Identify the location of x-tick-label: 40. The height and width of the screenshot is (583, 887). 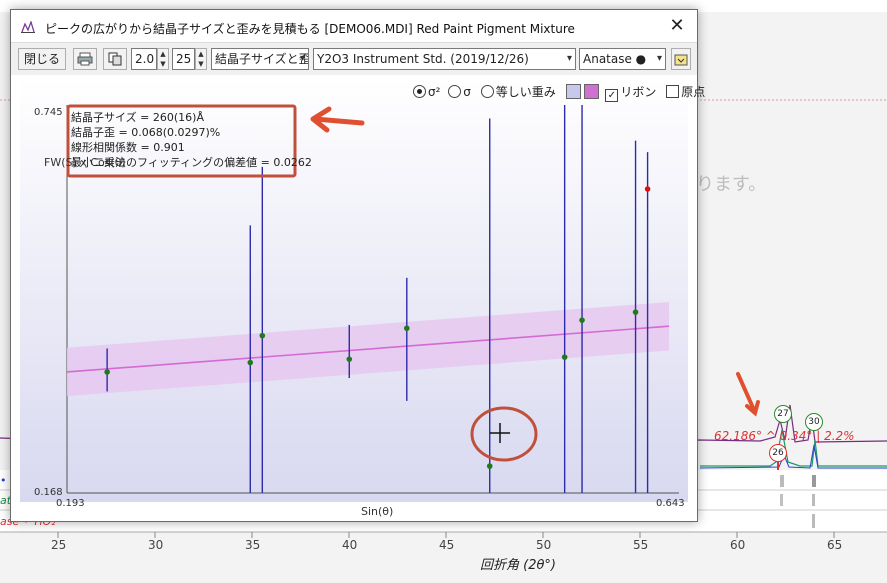
(350, 545).